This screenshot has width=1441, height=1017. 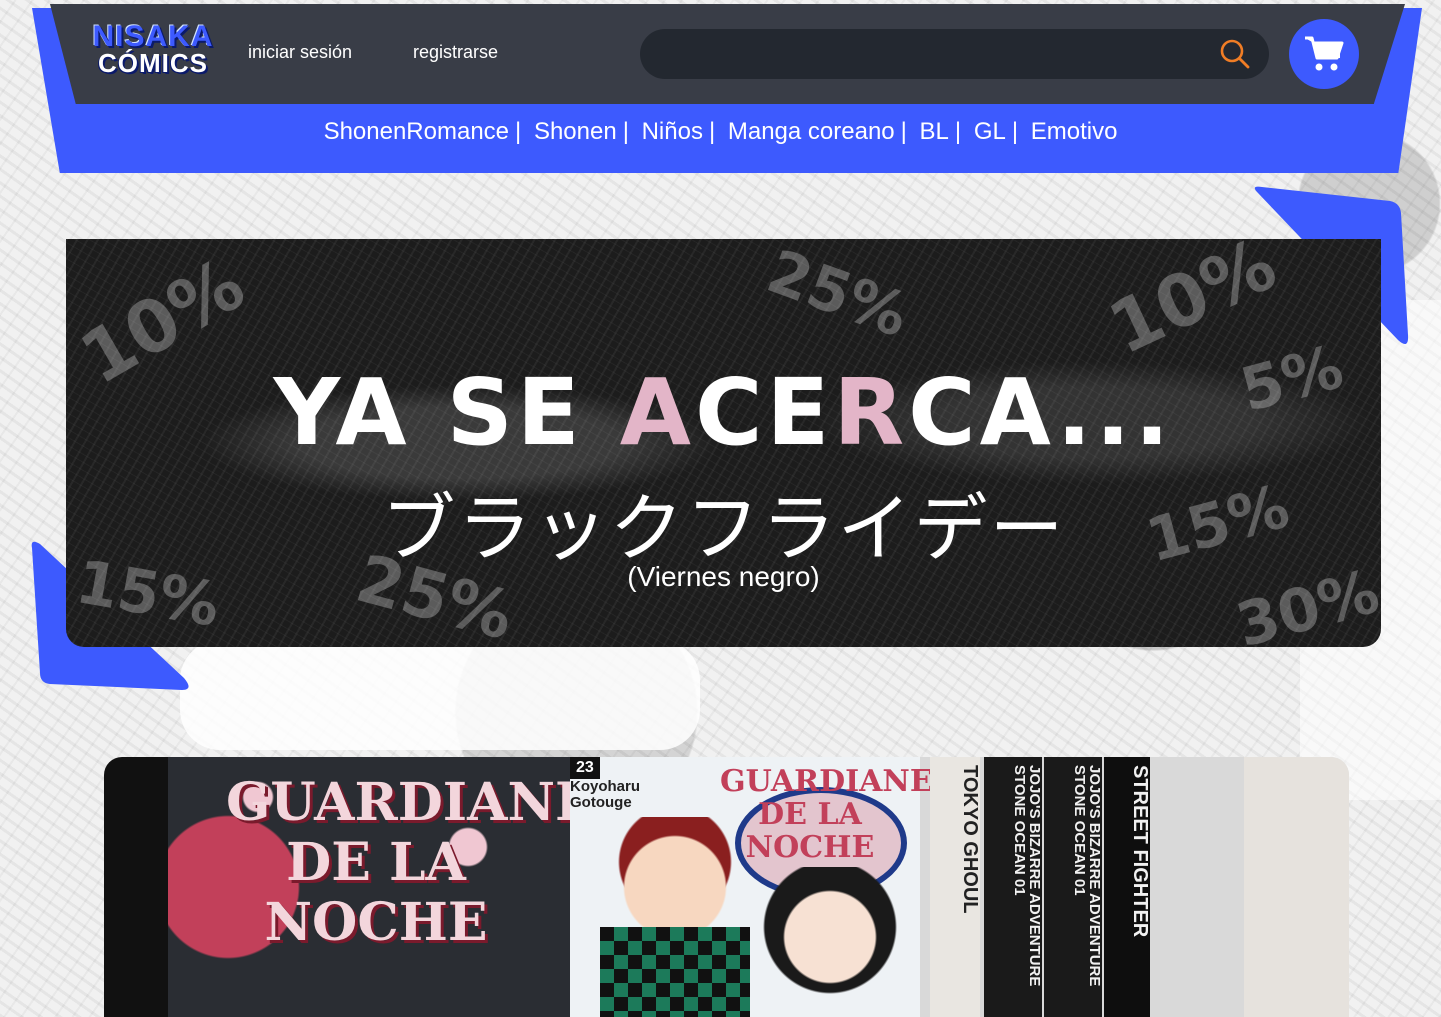 What do you see at coordinates (1127, 887) in the screenshot?
I see `book-spine: STREET FIGHTER` at bounding box center [1127, 887].